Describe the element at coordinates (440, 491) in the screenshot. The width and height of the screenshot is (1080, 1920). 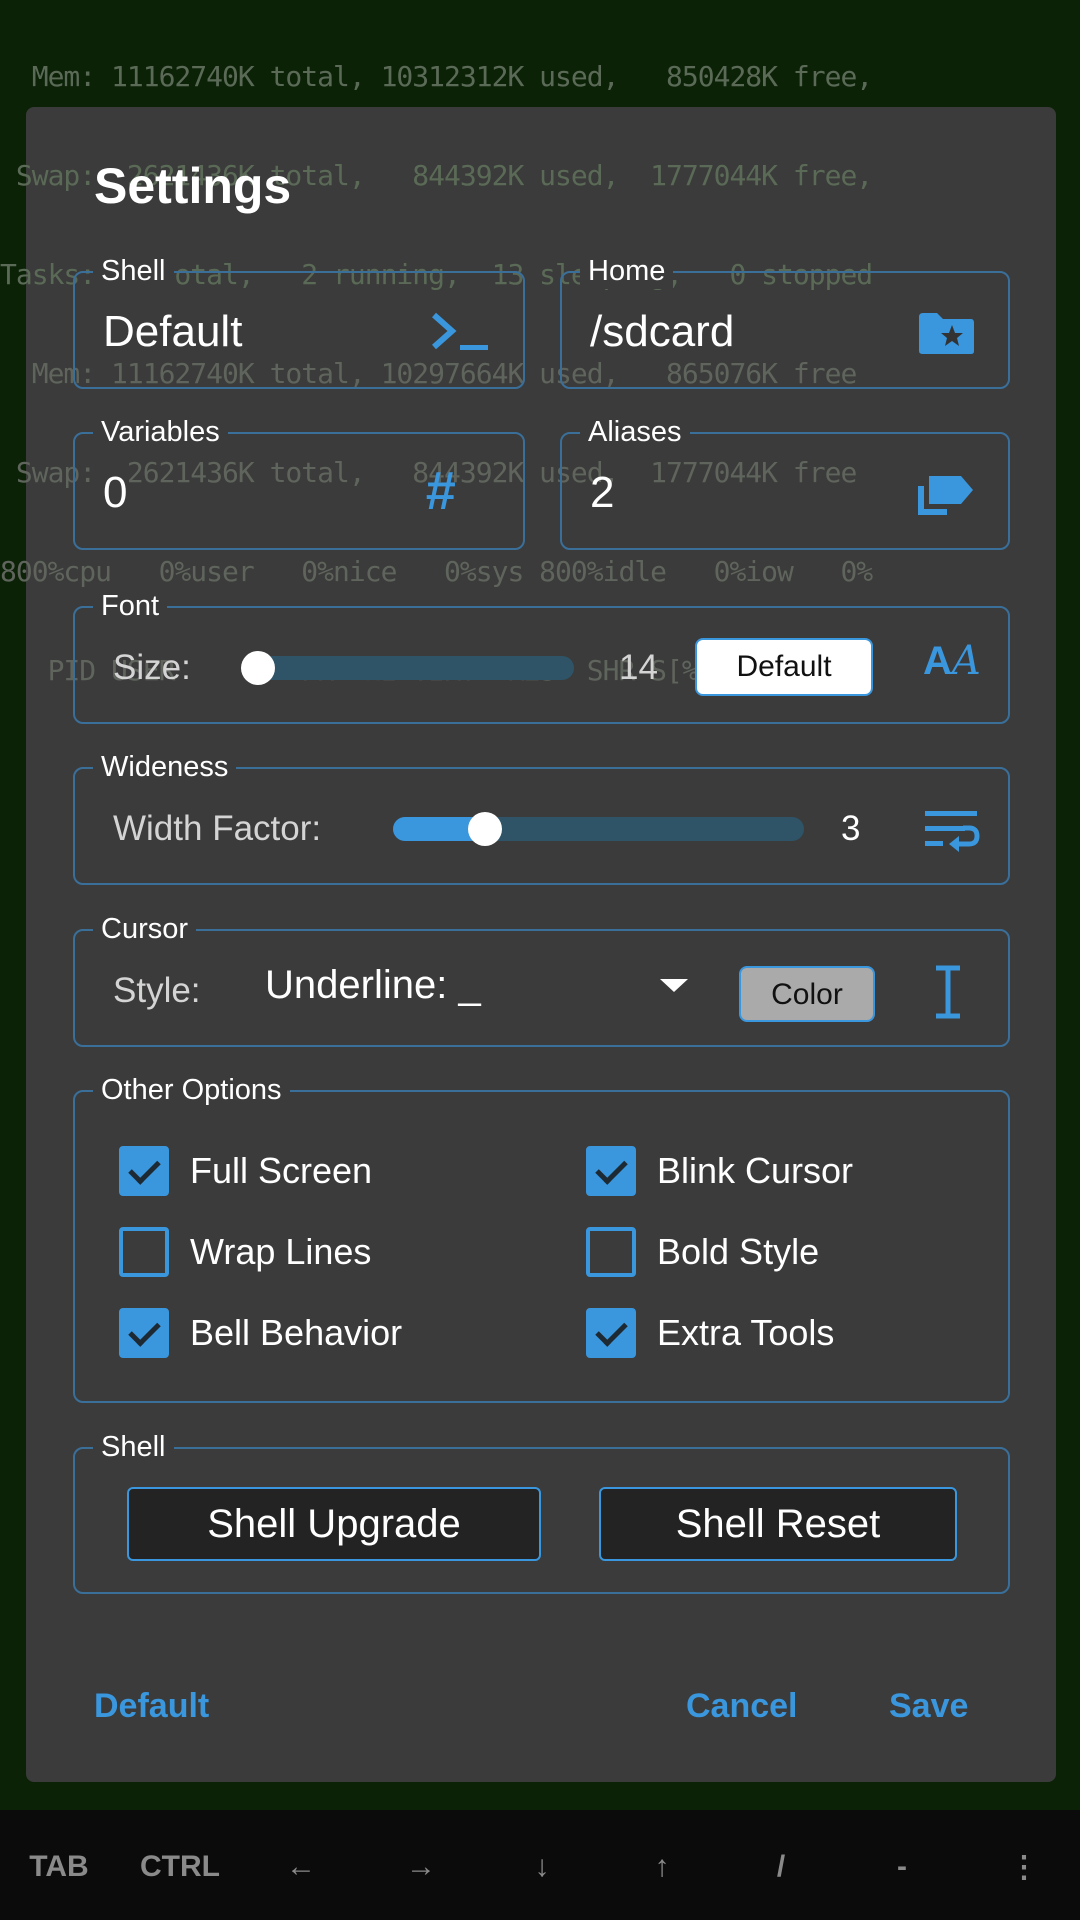
I see `hash-icon: #` at that location.